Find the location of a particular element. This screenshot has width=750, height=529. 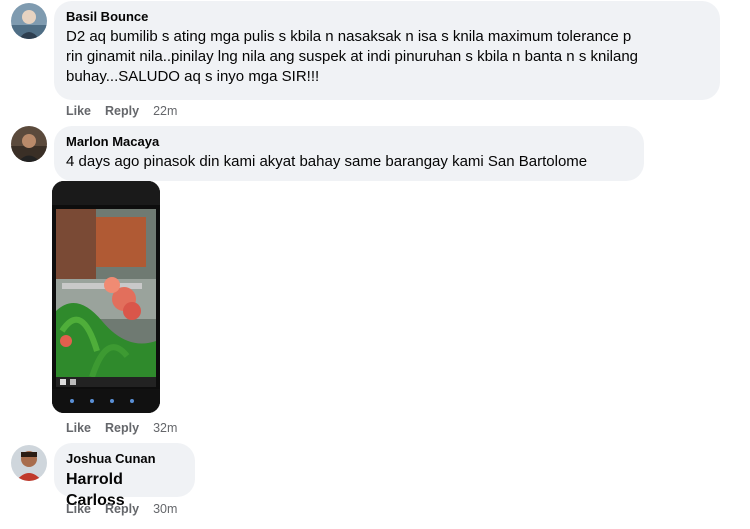

comment-actions: Like Reply 32m is located at coordinates (121, 428).